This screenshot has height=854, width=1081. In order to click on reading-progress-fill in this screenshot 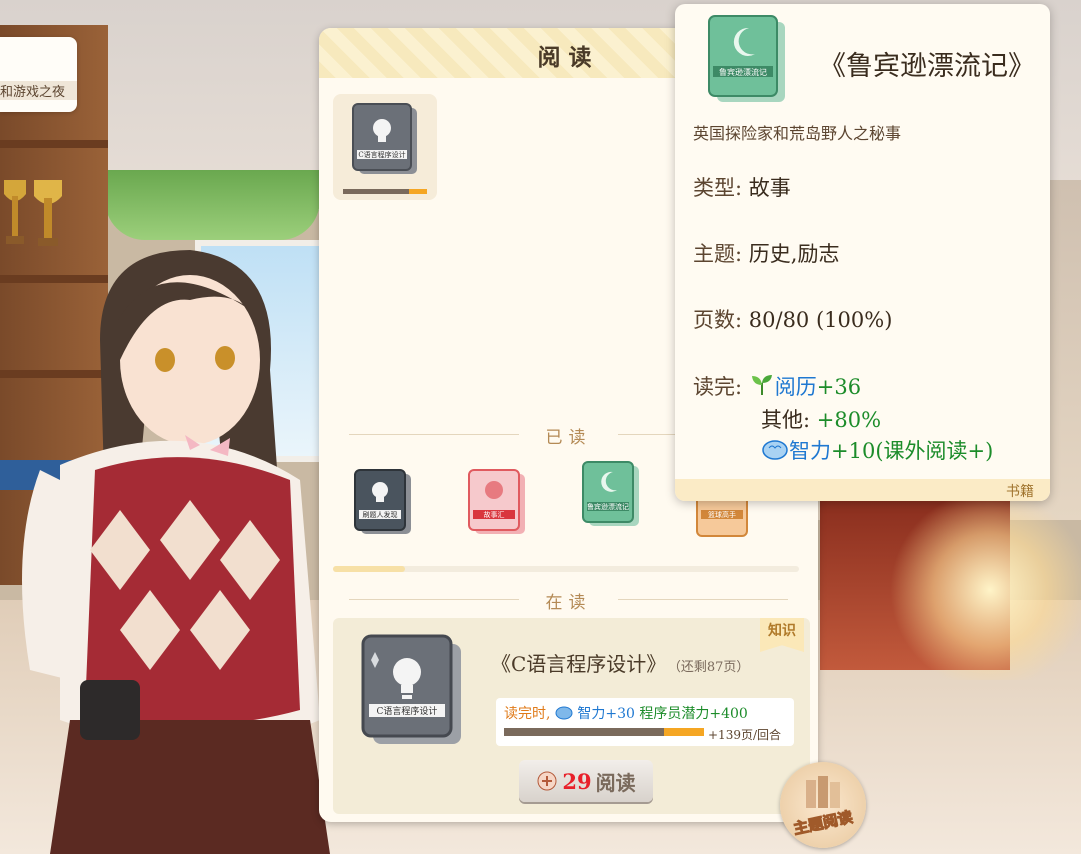, I will do `click(684, 732)`.